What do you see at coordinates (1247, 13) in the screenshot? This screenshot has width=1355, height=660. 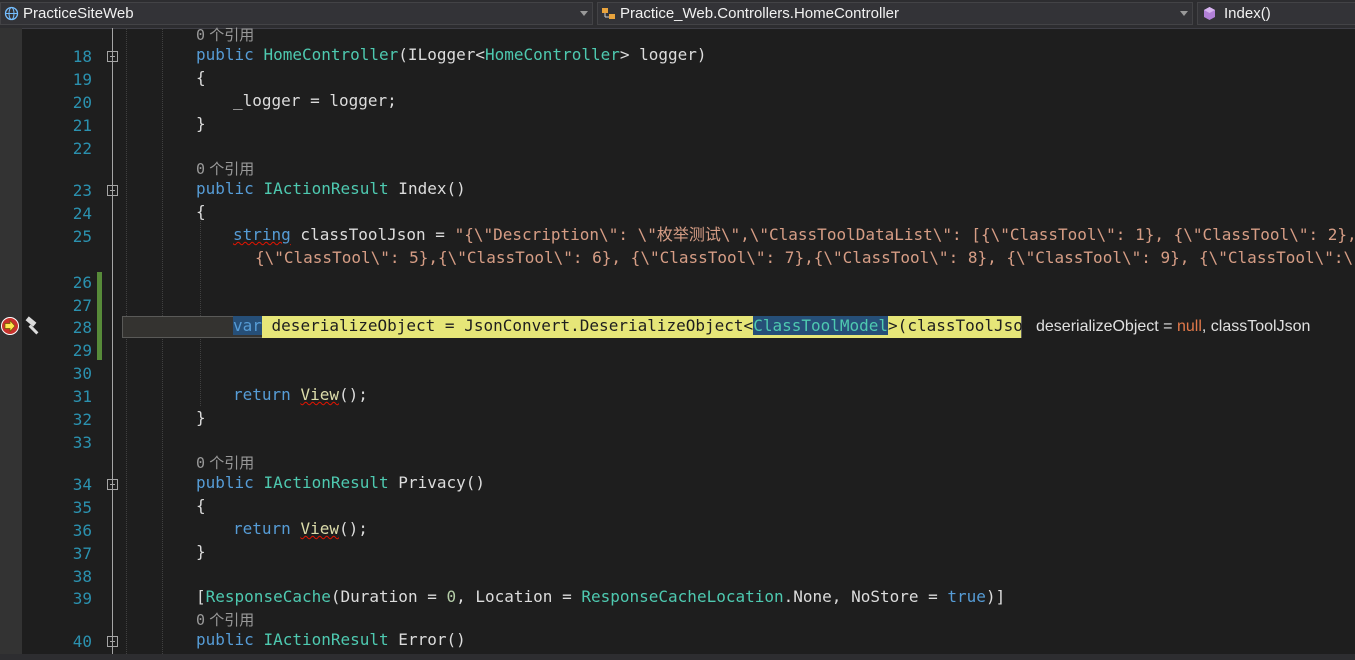 I see `member-name: Index()` at bounding box center [1247, 13].